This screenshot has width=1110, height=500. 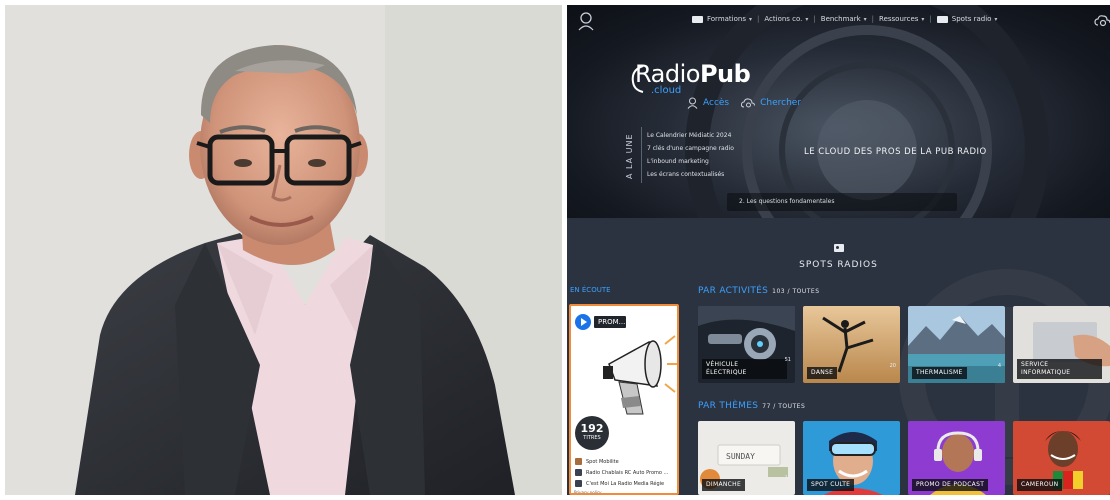 What do you see at coordinates (956, 458) in the screenshot?
I see `tile-promo-de-podcast: PROMO DE PODCAST` at bounding box center [956, 458].